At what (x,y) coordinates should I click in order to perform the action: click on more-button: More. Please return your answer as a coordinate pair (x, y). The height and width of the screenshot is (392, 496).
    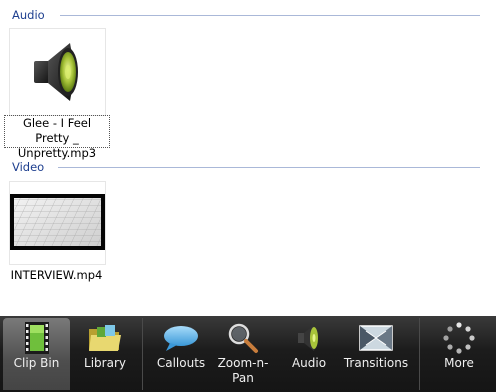
    Looking at the image, I should click on (459, 354).